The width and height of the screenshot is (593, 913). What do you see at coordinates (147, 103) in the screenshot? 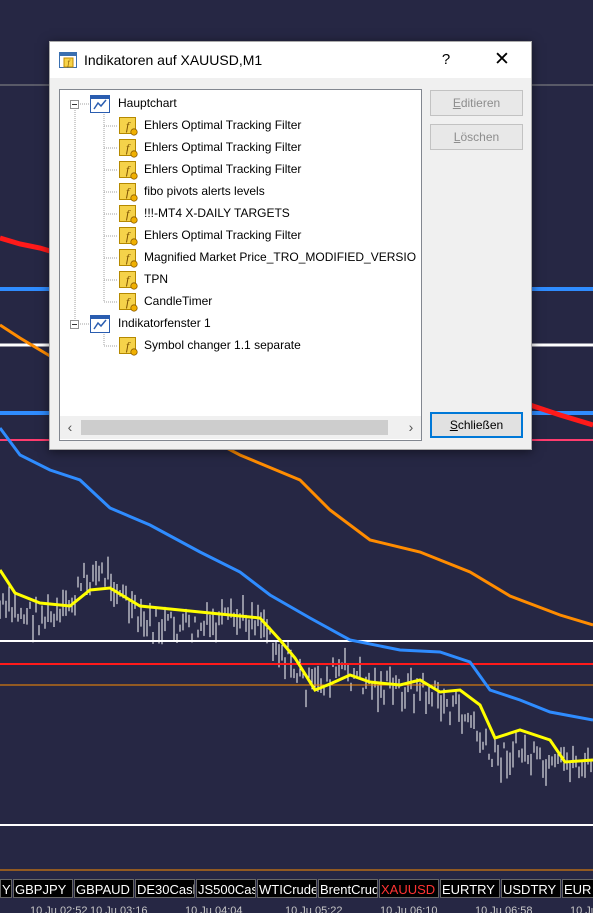
I see `tree-node-label: Hauptchart` at bounding box center [147, 103].